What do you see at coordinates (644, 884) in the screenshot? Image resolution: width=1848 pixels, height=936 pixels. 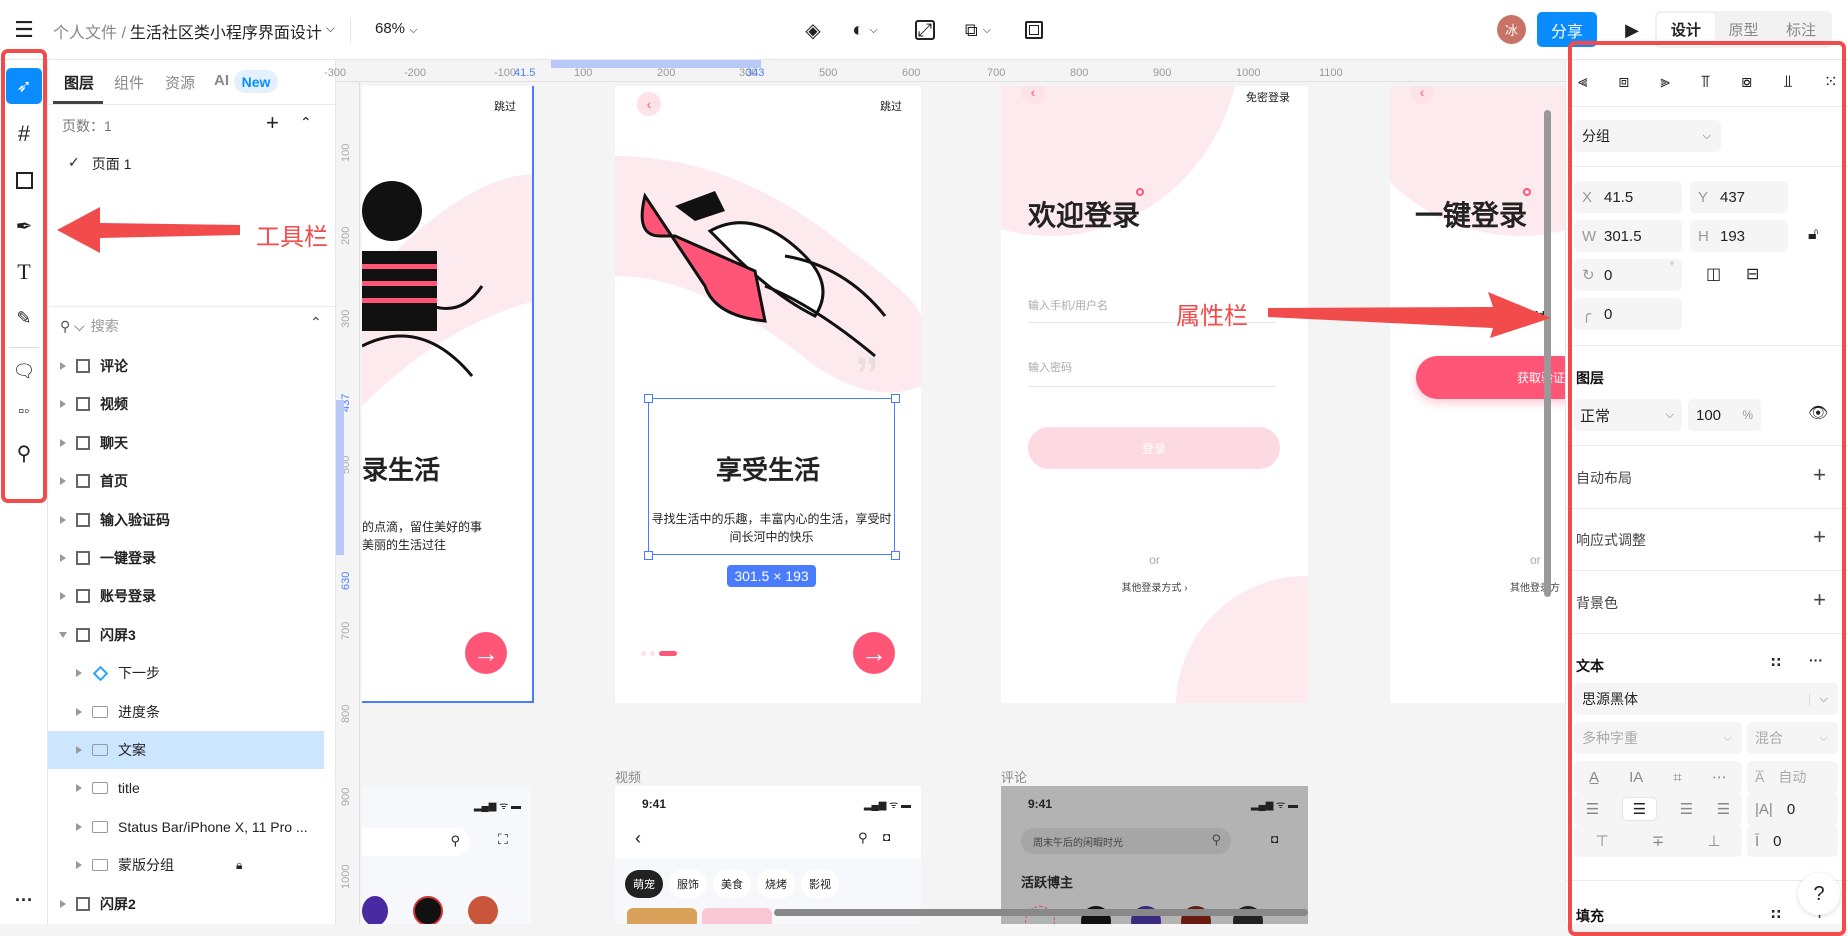 I see `category-chip: 萌宠` at bounding box center [644, 884].